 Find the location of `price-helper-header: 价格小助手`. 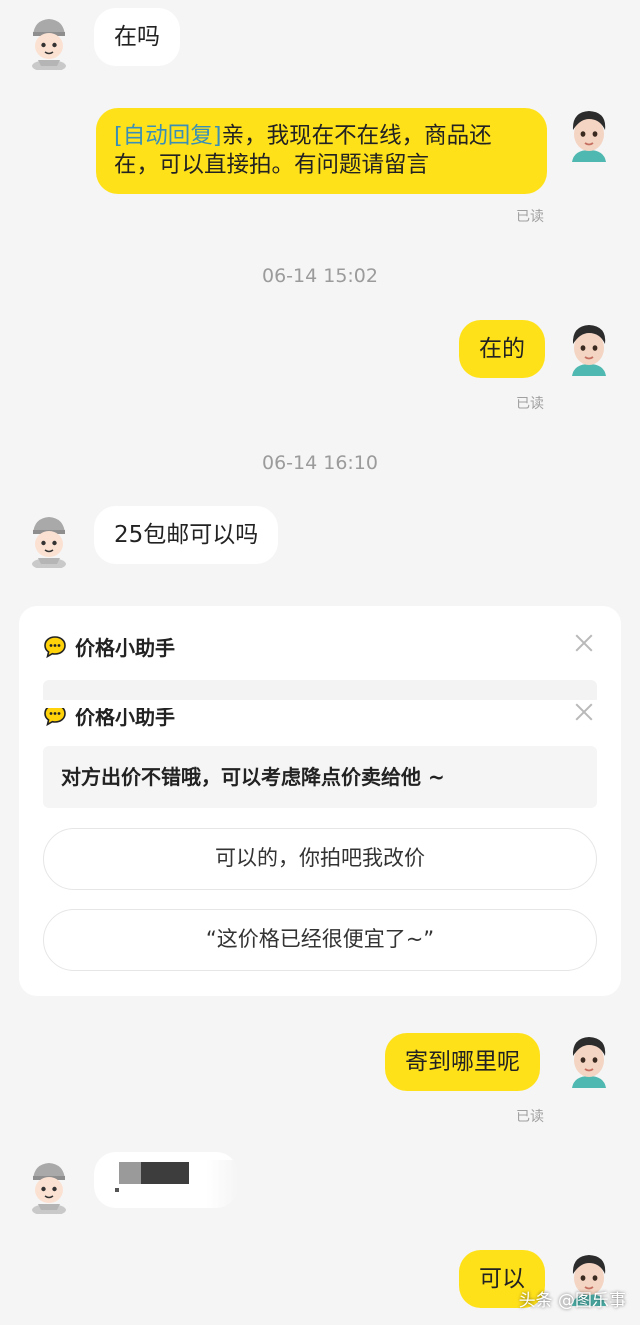

price-helper-header: 价格小助手 is located at coordinates (109, 646).